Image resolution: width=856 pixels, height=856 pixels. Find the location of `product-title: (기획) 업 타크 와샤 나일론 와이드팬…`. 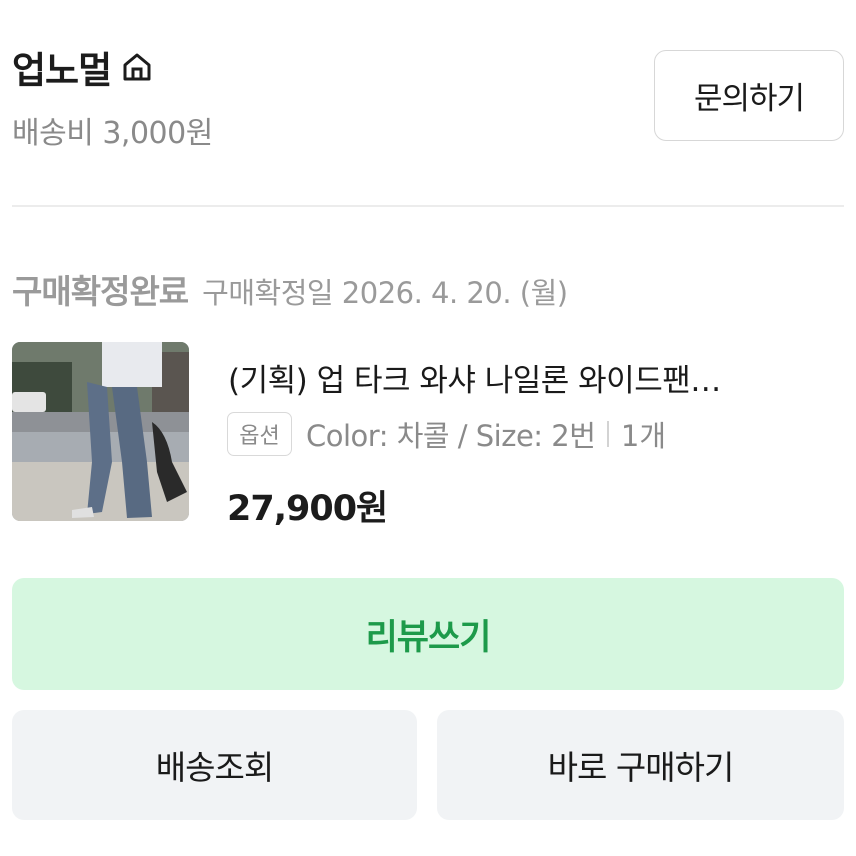

product-title: (기획) 업 타크 와샤 나일론 와이드팬… is located at coordinates (528, 377).